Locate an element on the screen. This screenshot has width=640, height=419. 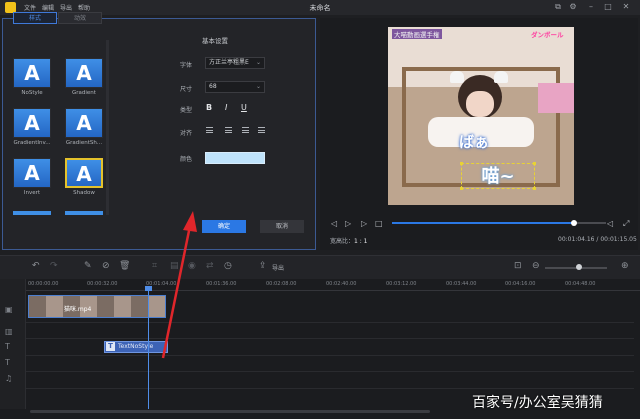
minimize-icon: – is located at coordinates (591, 7).